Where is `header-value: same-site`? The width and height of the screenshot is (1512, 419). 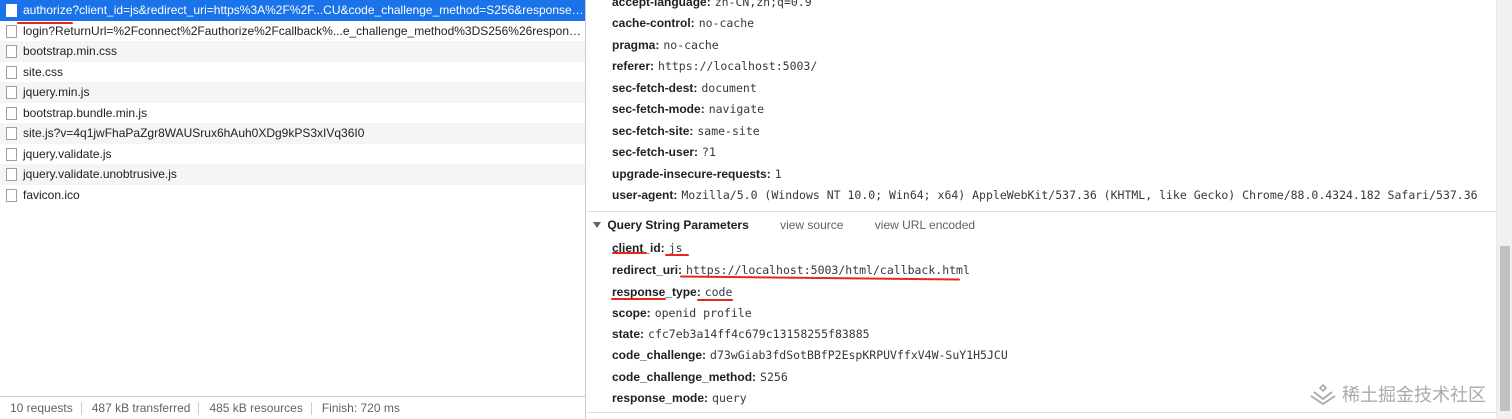 header-value: same-site is located at coordinates (728, 131).